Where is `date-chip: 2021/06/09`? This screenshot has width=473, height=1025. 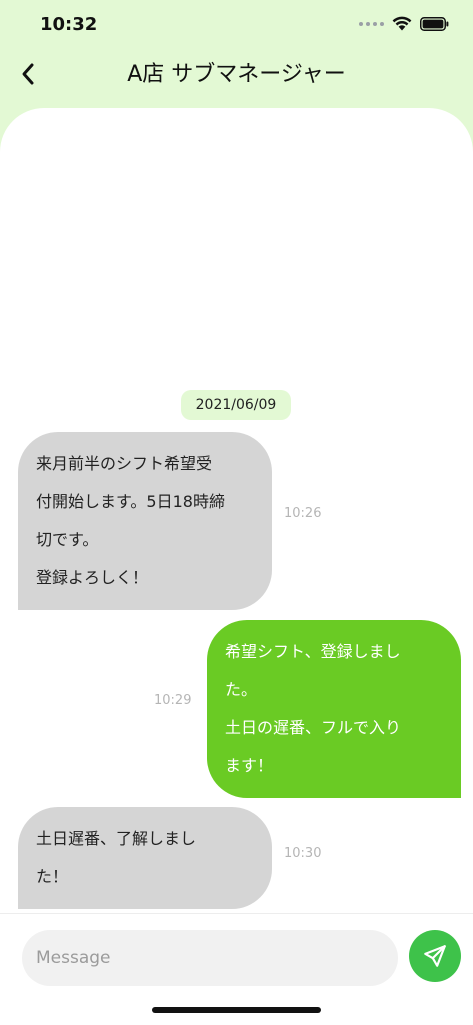 date-chip: 2021/06/09 is located at coordinates (236, 405).